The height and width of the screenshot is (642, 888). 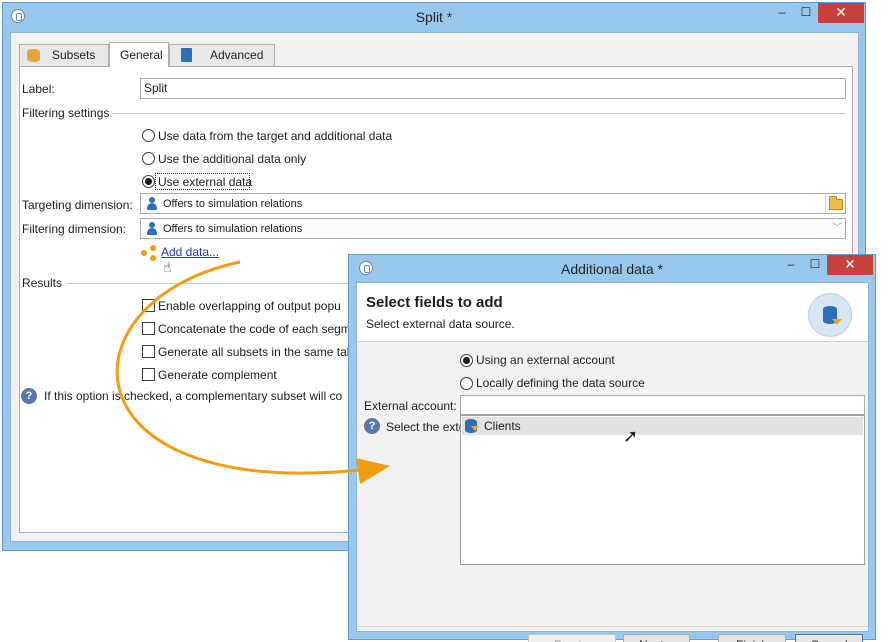 What do you see at coordinates (423, 427) in the screenshot?
I see `external-help-text: Select the exte` at bounding box center [423, 427].